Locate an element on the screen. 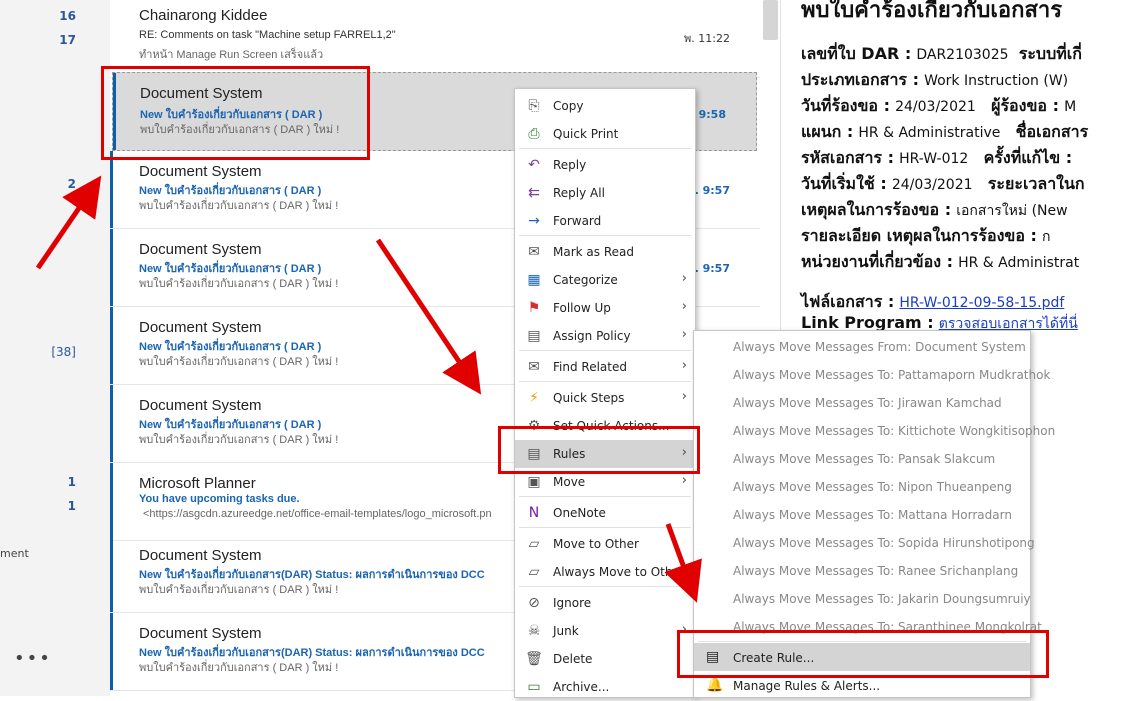 The image size is (1121, 701). arrow-to-create-rule is located at coordinates (683, 563).